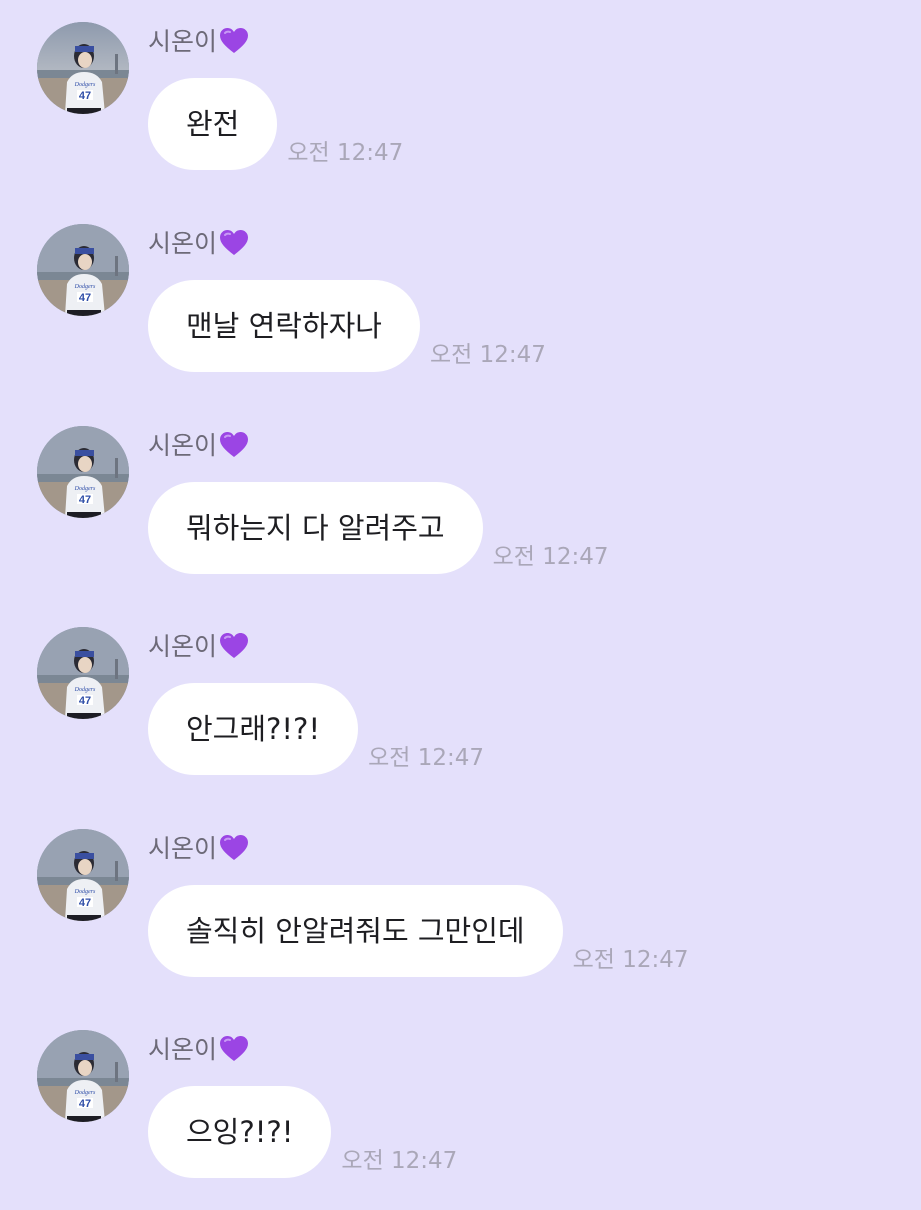 The height and width of the screenshot is (1210, 921). I want to click on message-group: 47 Dodgers 시온이 맨날 연락하자나 오전 12:47, so click(460, 314).